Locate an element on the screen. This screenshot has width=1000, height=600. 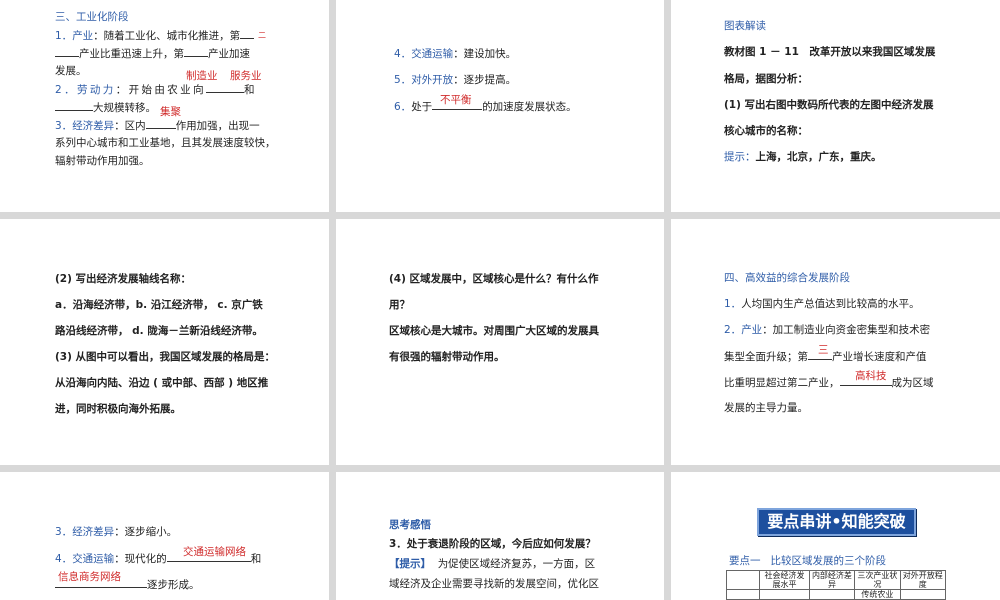
comparison-table: 社会经济发展水平 内部经济差异 三次产业状况 对外开放程度 传统农业 is located at coordinates (836, 585).